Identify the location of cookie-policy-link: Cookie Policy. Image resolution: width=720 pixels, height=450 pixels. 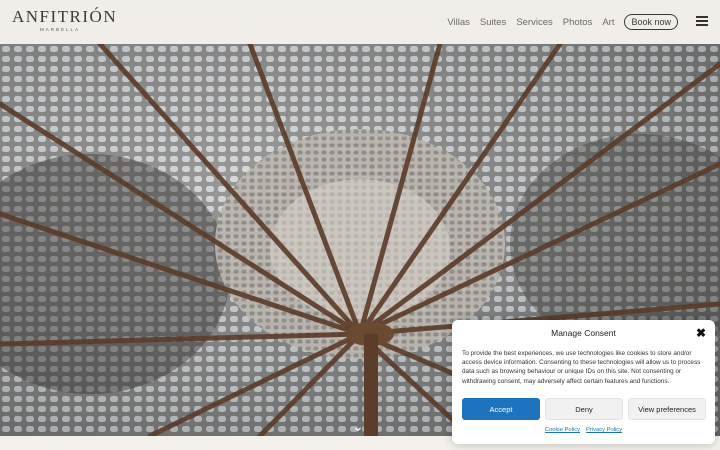
(562, 430).